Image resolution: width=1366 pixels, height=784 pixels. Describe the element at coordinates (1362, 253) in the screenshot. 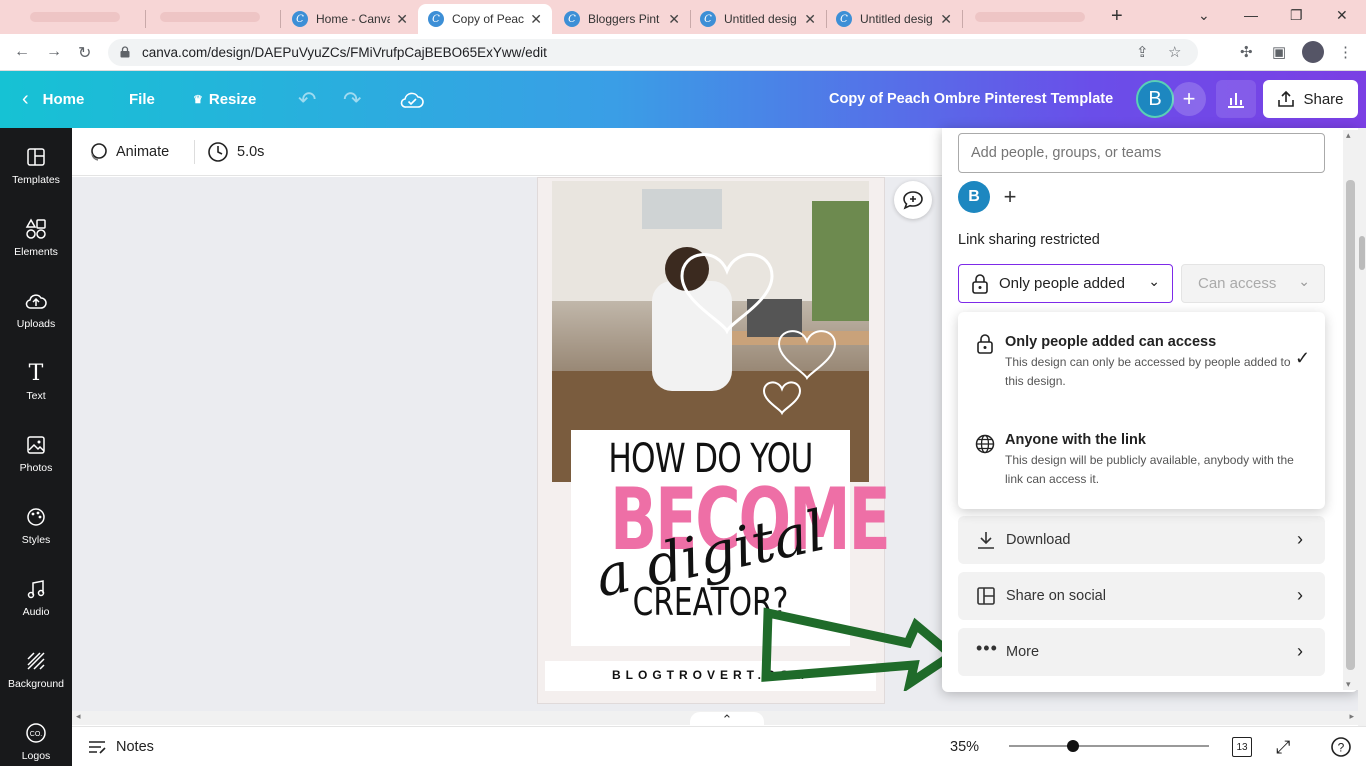

I see `page-scrollbar-thumb` at that location.